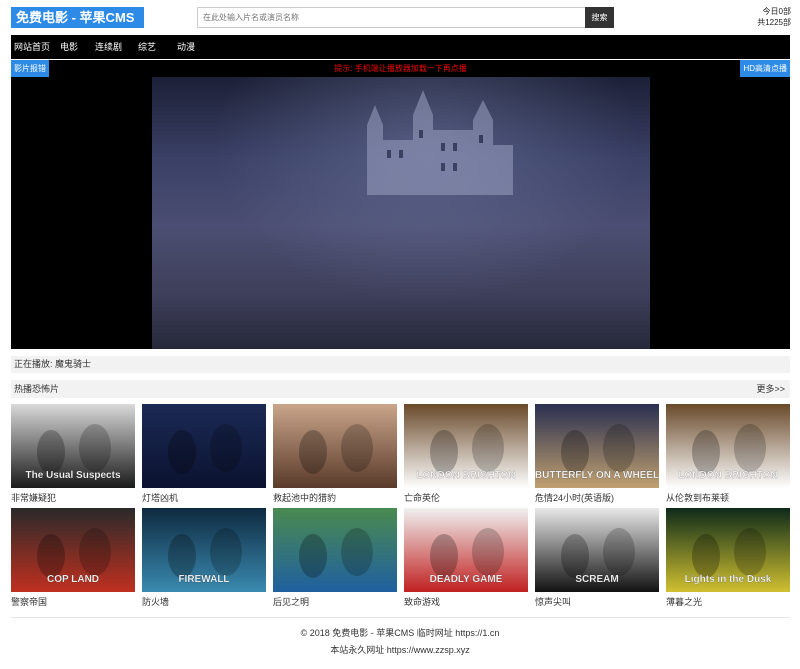 This screenshot has height=669, width=800. I want to click on movie-title: 危情24小时(英语版), so click(597, 498).